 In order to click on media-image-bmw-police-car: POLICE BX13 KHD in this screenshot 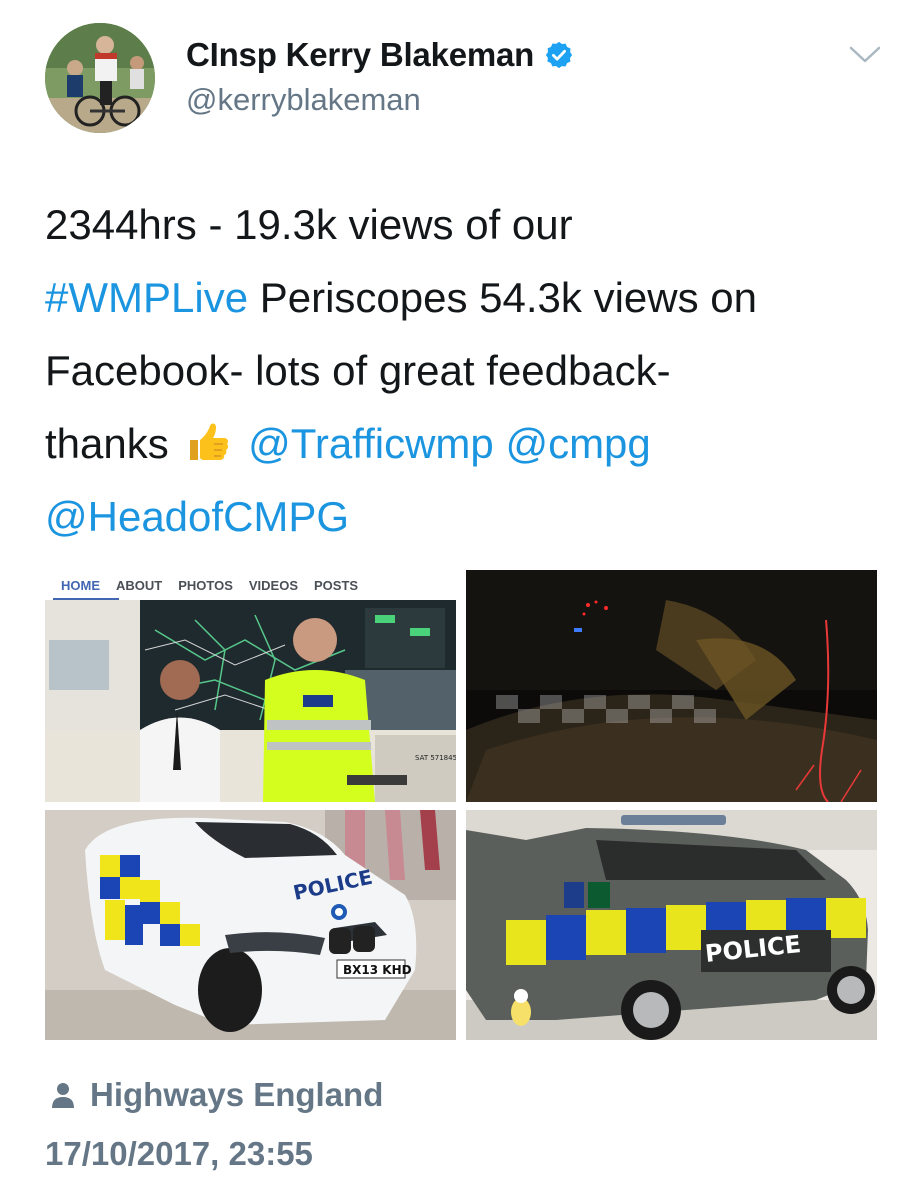, I will do `click(250, 925)`.